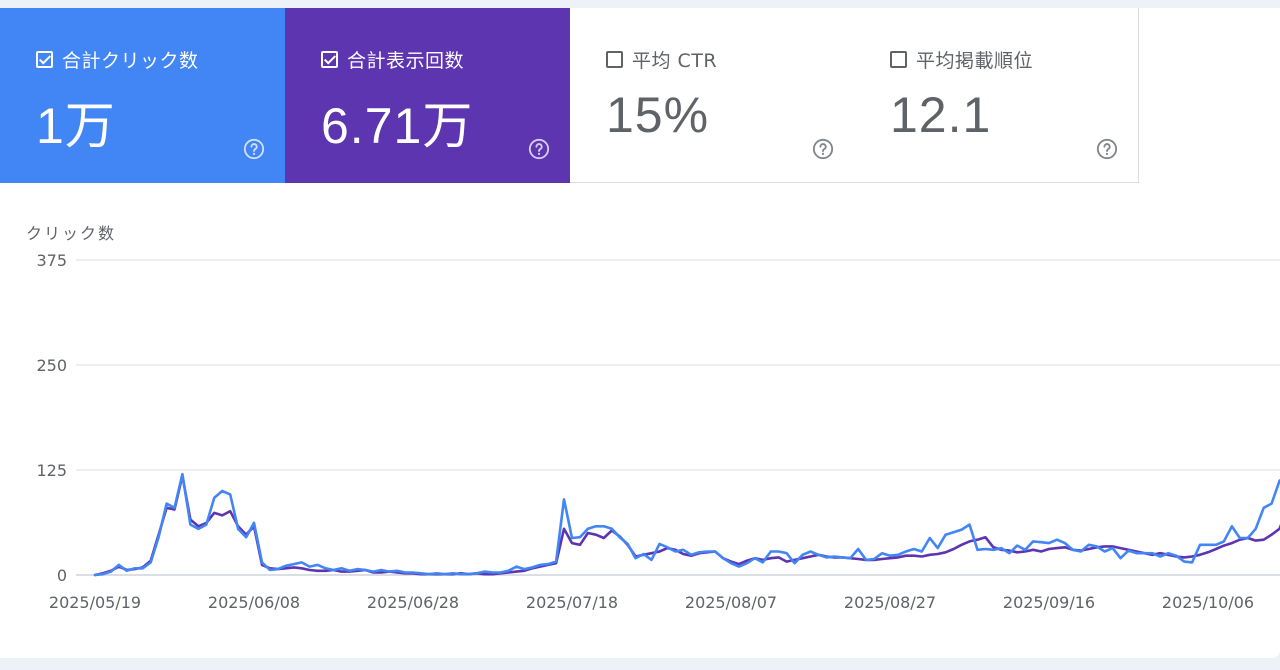 The image size is (1280, 670). What do you see at coordinates (254, 602) in the screenshot?
I see `x-tick-label: 2025/06/08` at bounding box center [254, 602].